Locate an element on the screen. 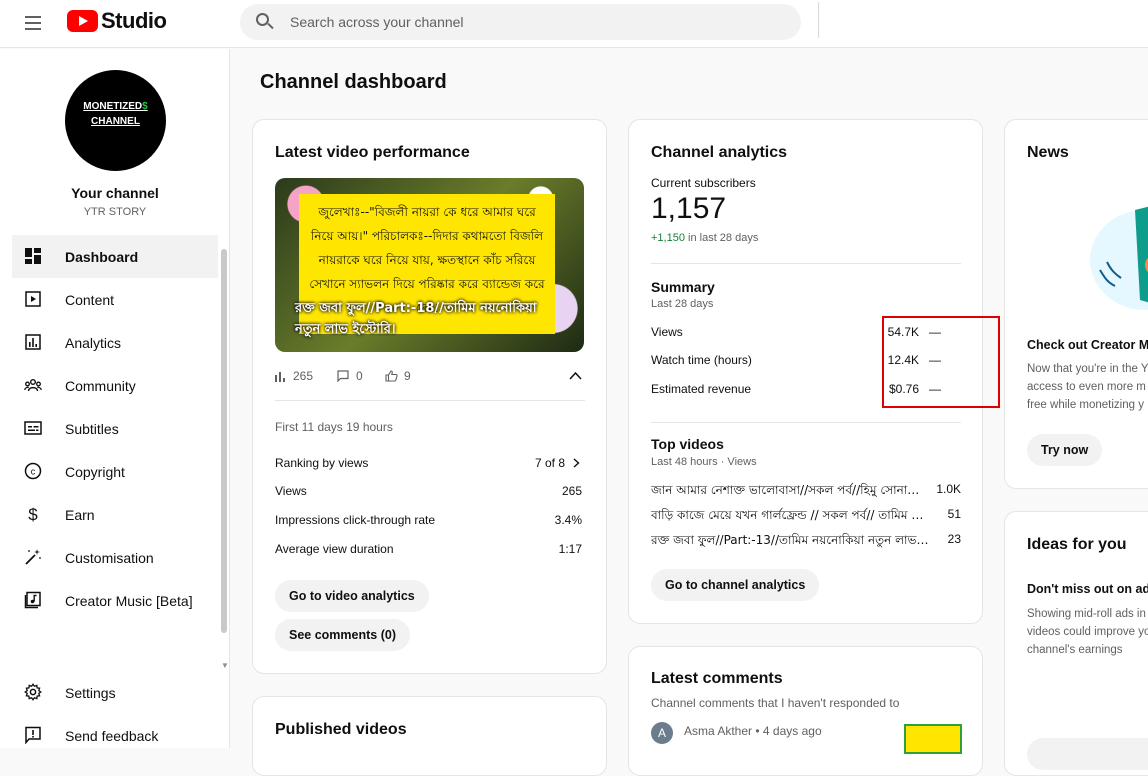 This screenshot has width=1148, height=776. top-videos-title: Top videos is located at coordinates (687, 444).